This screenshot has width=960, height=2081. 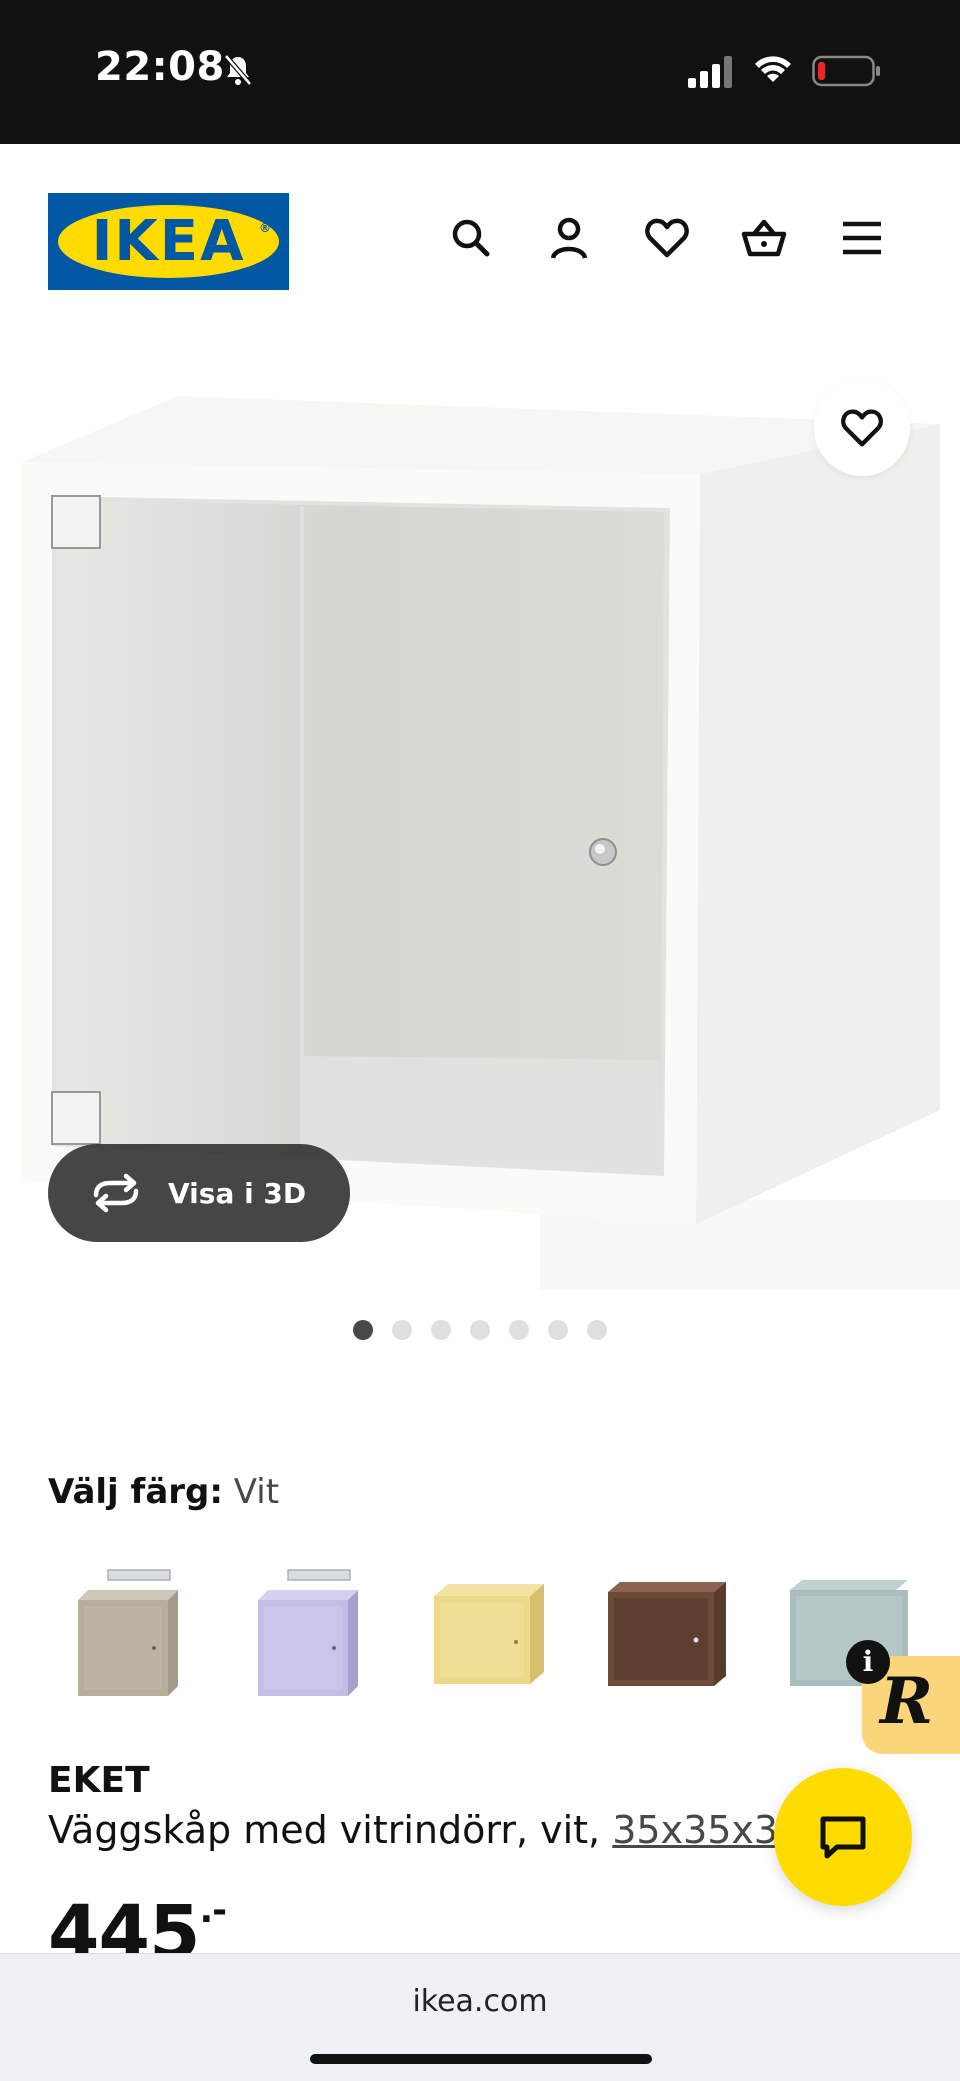 I want to click on beige-cabinet-thumbnail, so click(x=128, y=1632).